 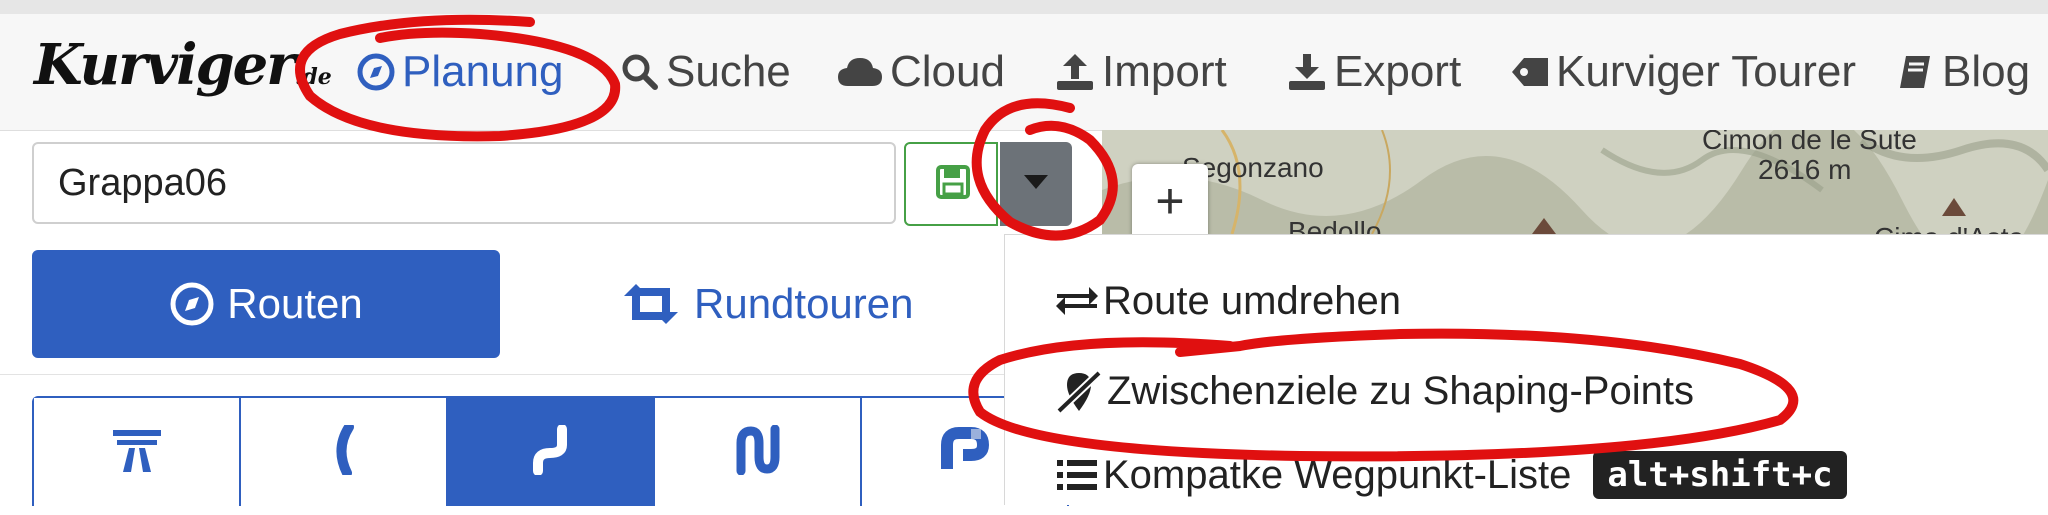 What do you see at coordinates (183, 65) in the screenshot?
I see `kurviger-logo: Kurviger .de` at bounding box center [183, 65].